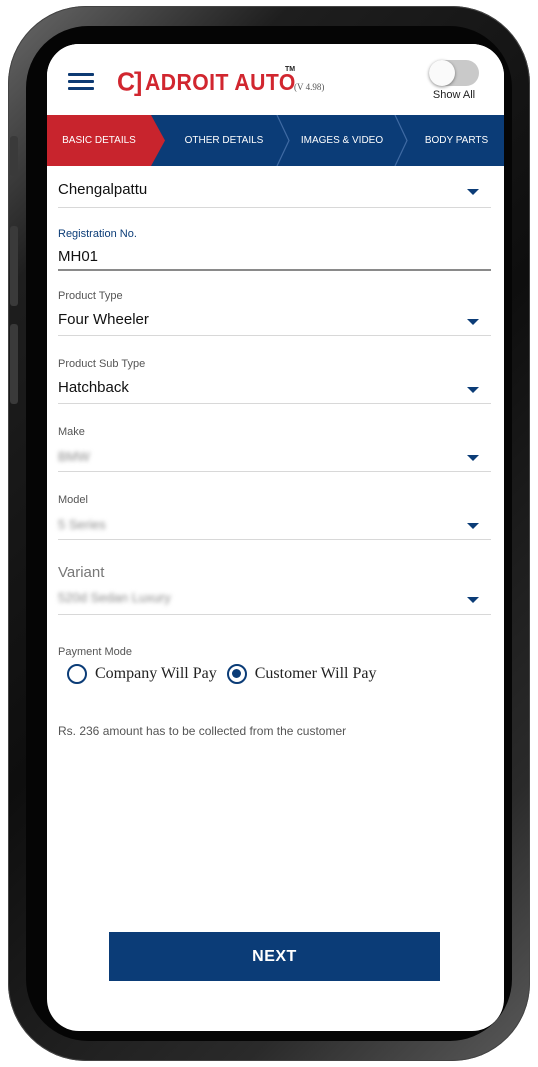 Image resolution: width=538 pixels, height=1067 pixels. I want to click on payment-mode-group: Company Will Pay Customer Will Pay, so click(226, 674).